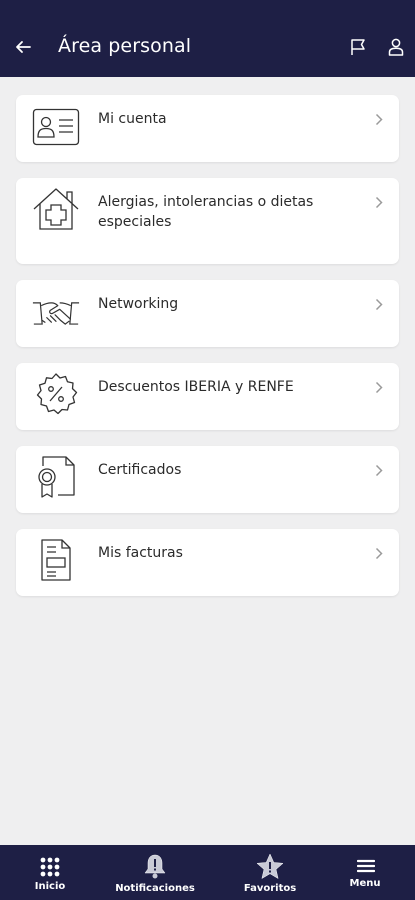 The height and width of the screenshot is (900, 415). What do you see at coordinates (56, 560) in the screenshot?
I see `invoice-icon` at bounding box center [56, 560].